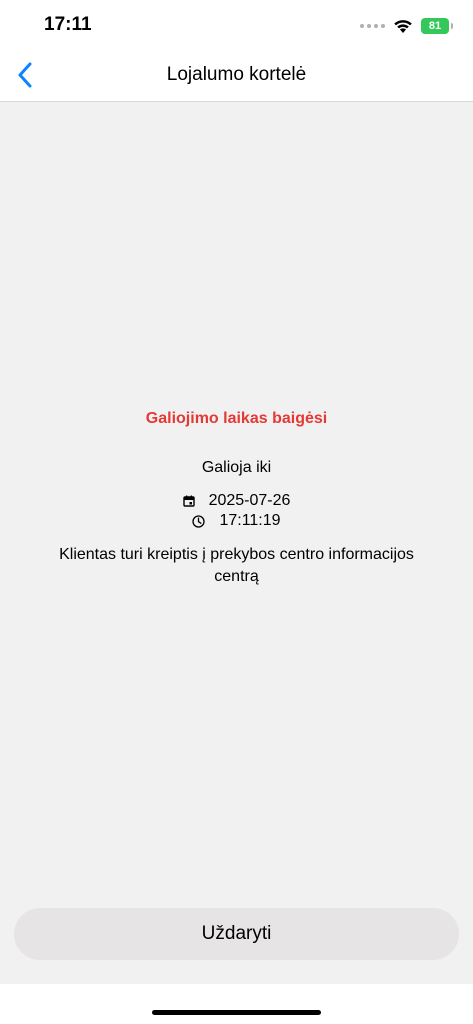  What do you see at coordinates (199, 521) in the screenshot?
I see `clock-icon` at bounding box center [199, 521].